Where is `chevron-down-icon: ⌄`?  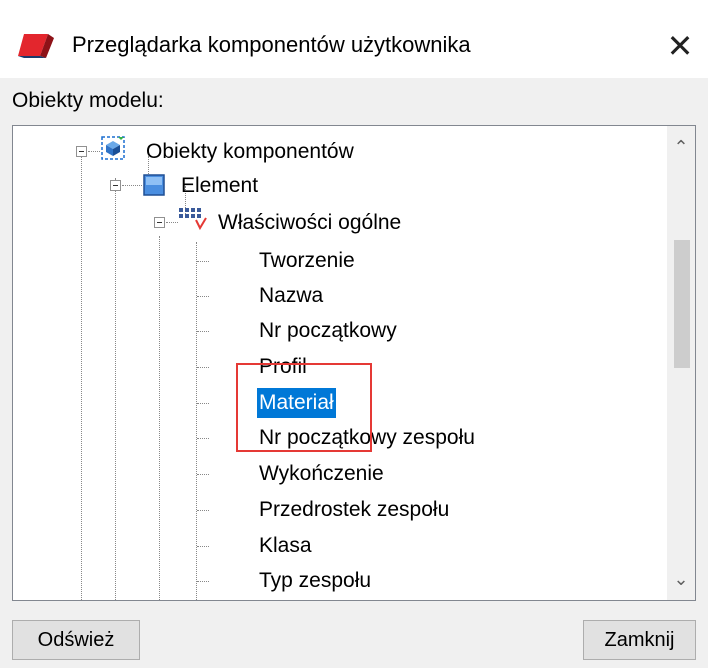 chevron-down-icon: ⌄ is located at coordinates (681, 579).